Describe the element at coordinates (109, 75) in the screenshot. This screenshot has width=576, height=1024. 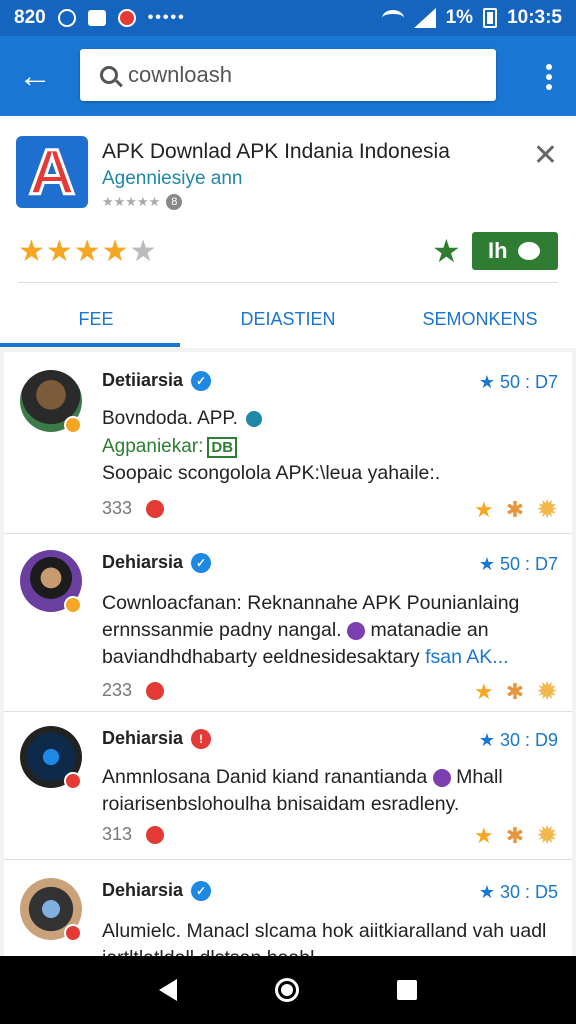
I see `search-icon` at that location.